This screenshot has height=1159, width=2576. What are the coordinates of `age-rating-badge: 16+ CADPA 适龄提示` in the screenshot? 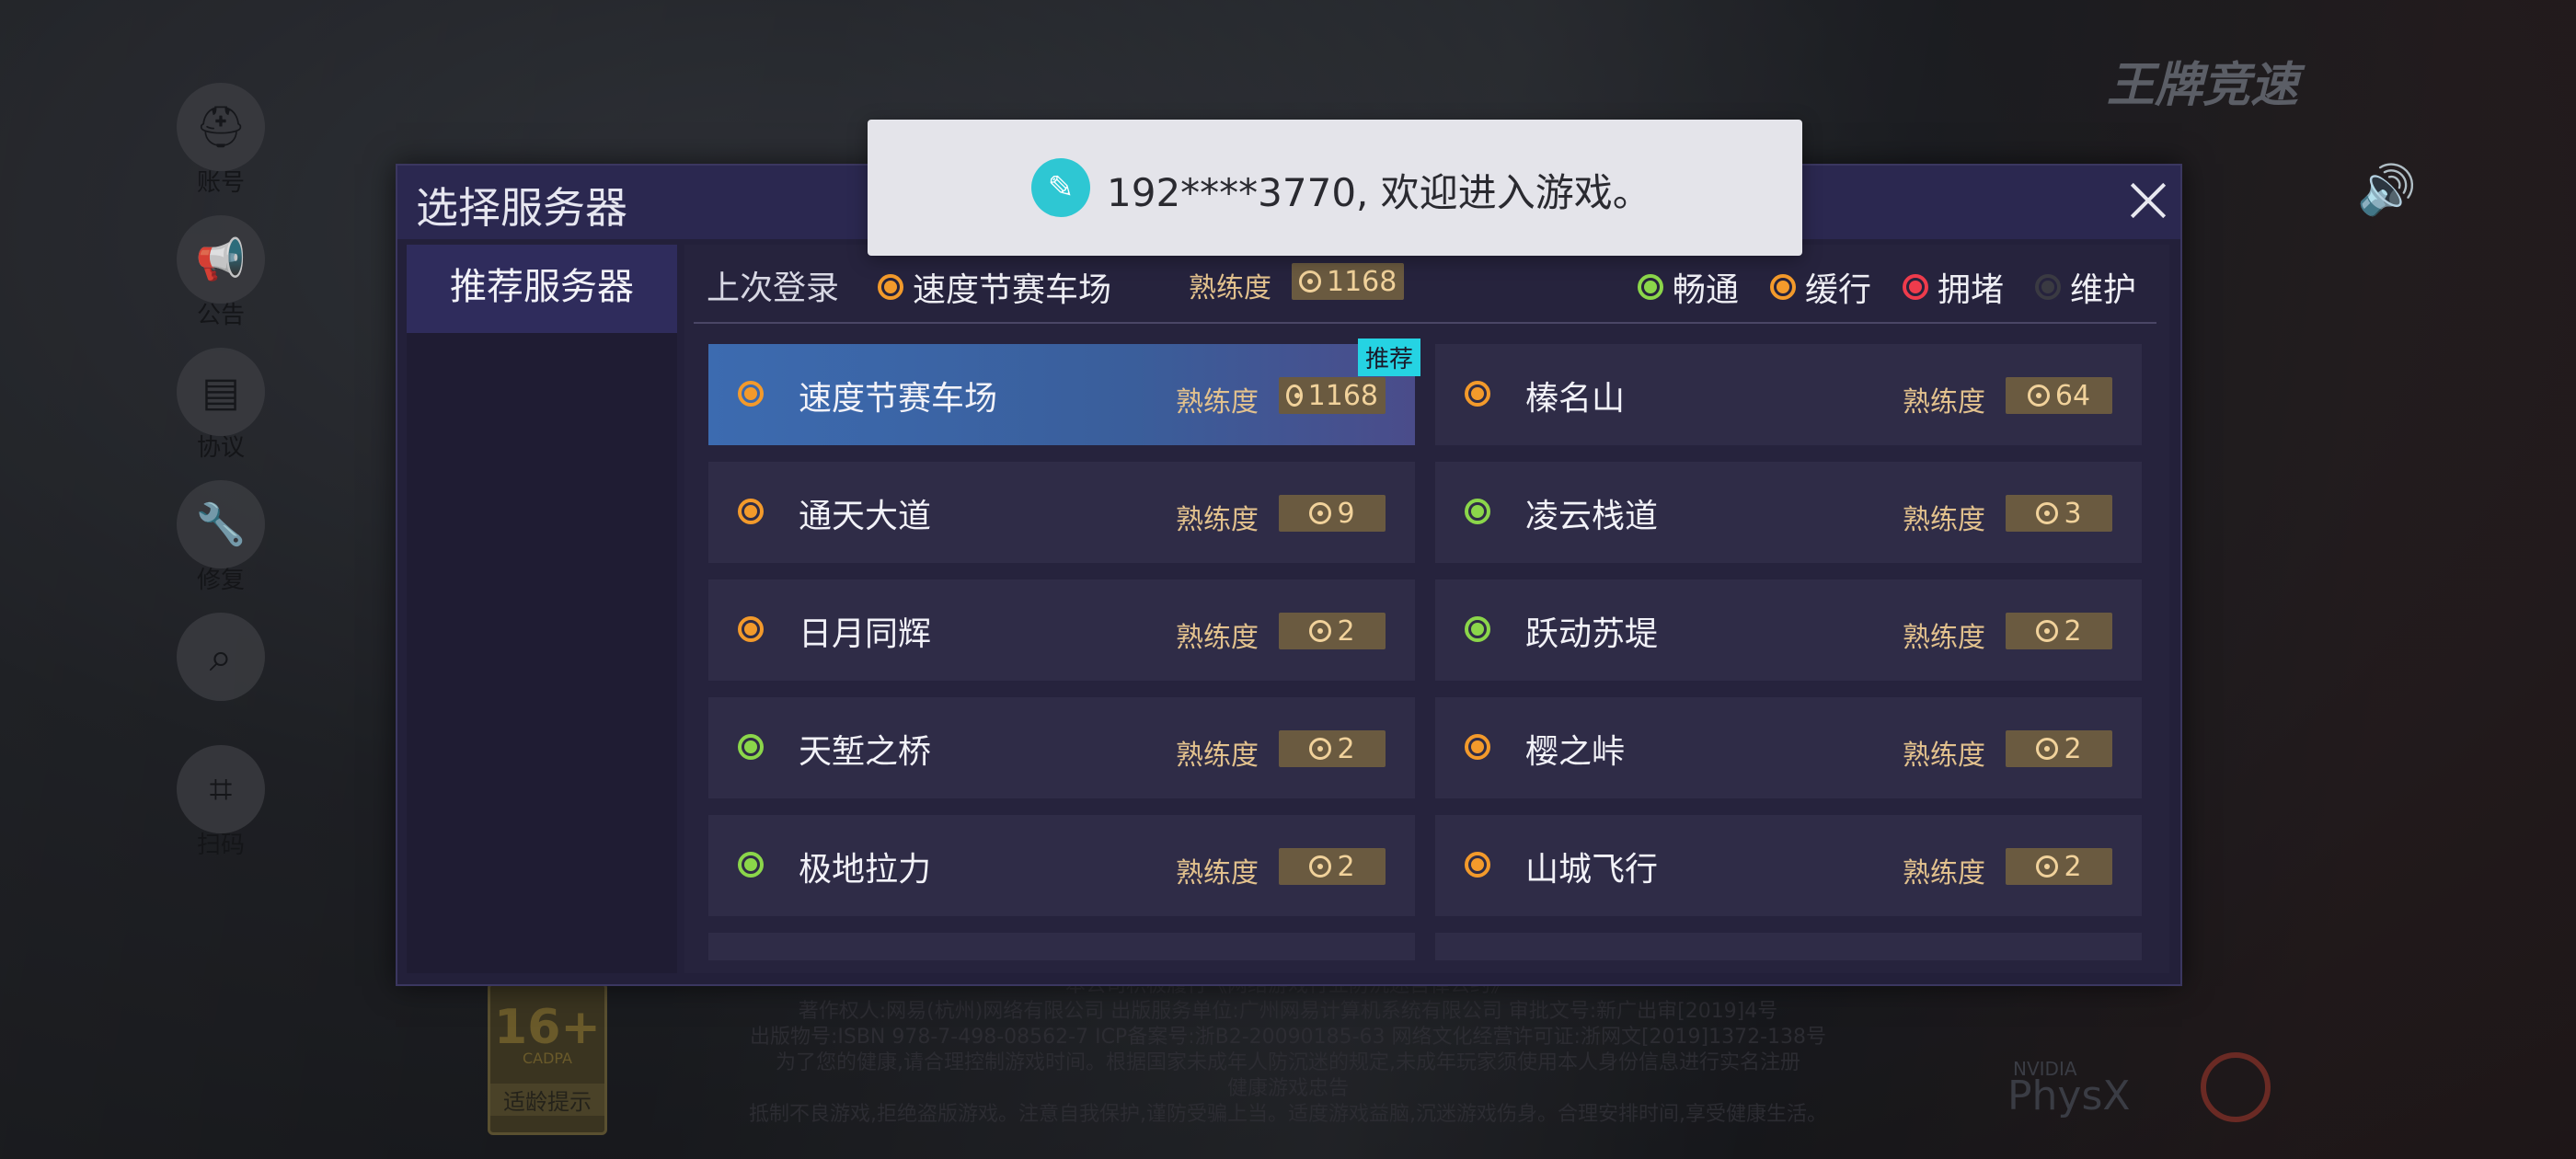 It's located at (547, 1058).